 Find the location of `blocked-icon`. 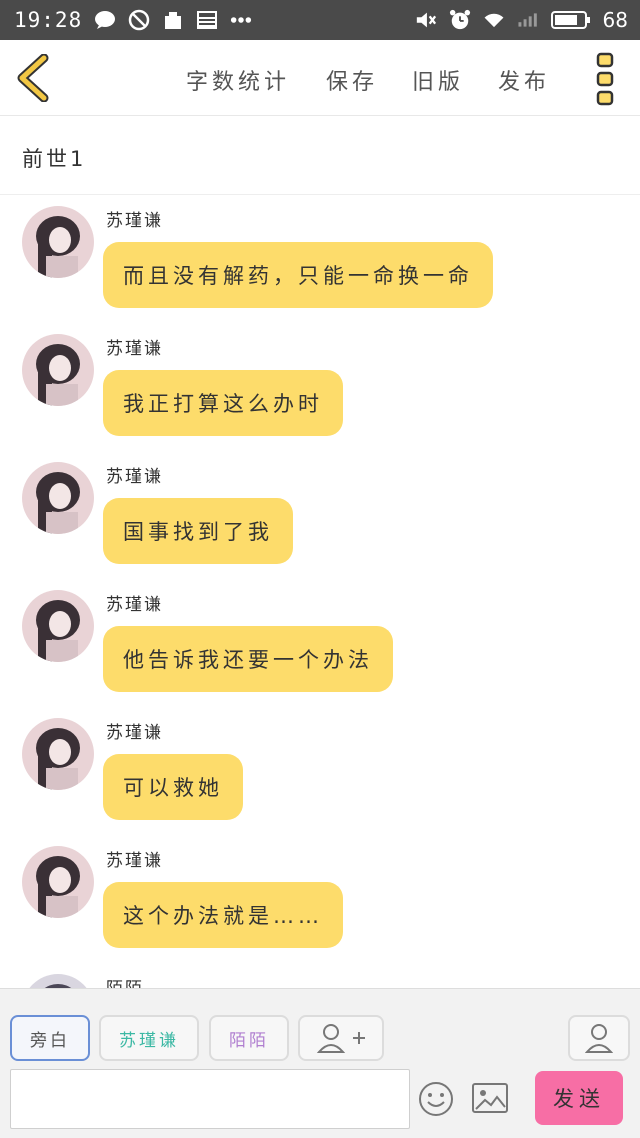

blocked-icon is located at coordinates (139, 20).